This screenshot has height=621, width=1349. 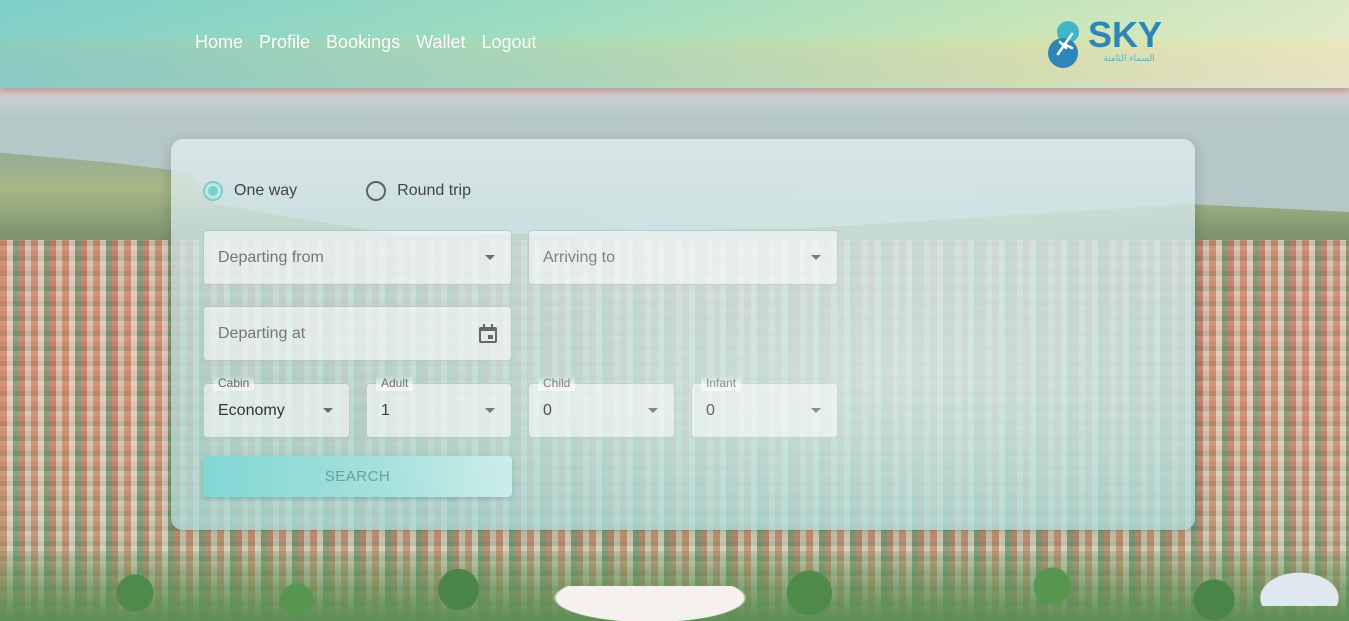 I want to click on departing-from-placeholder: Departing from, so click(x=271, y=257).